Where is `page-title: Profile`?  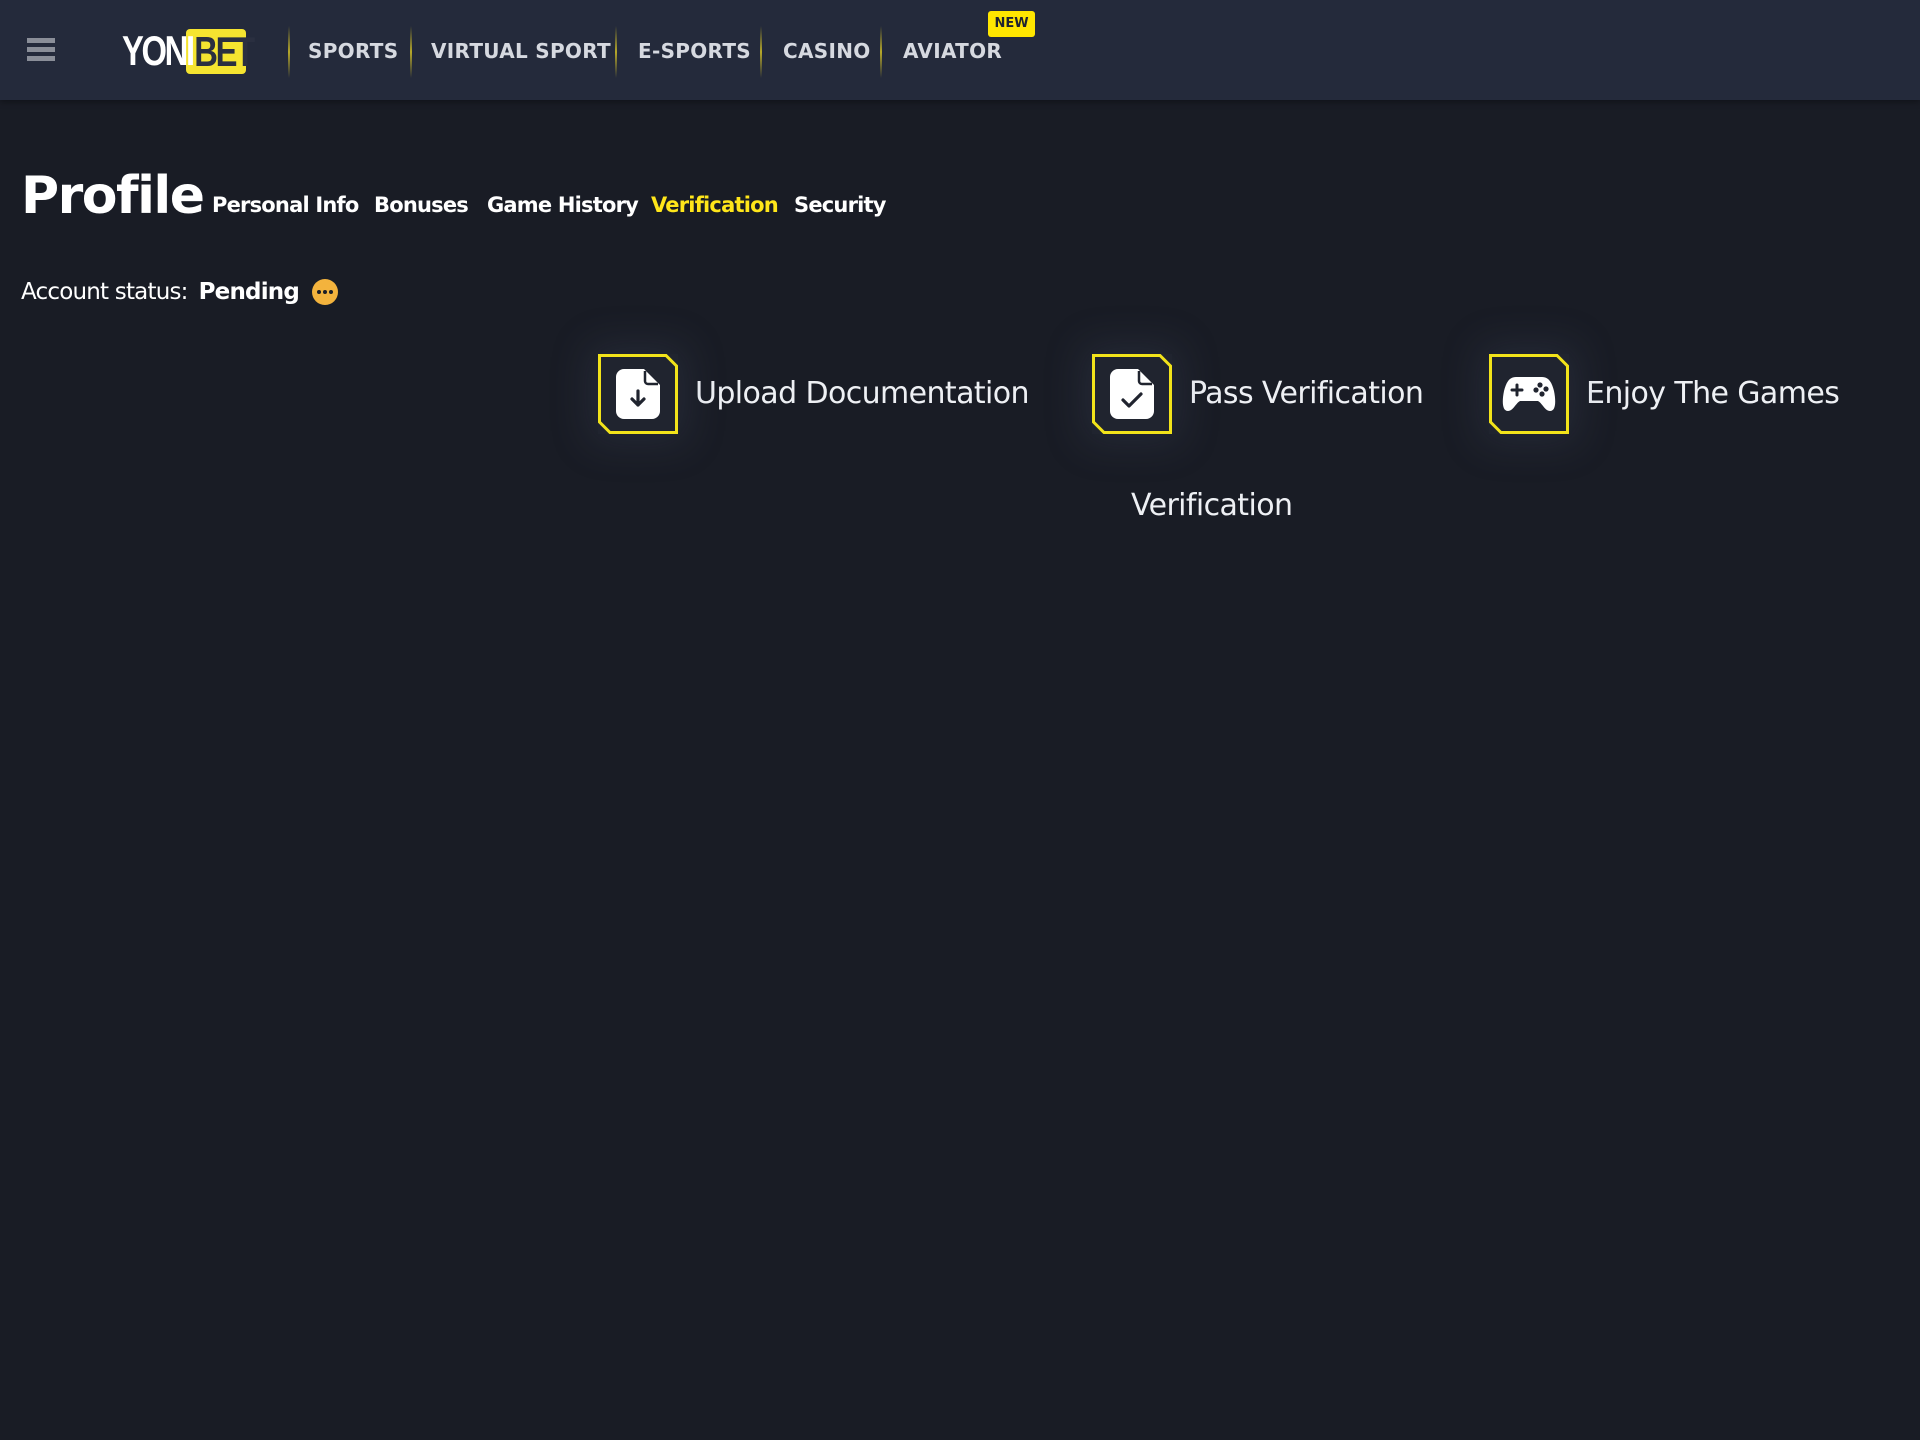 page-title: Profile is located at coordinates (113, 196).